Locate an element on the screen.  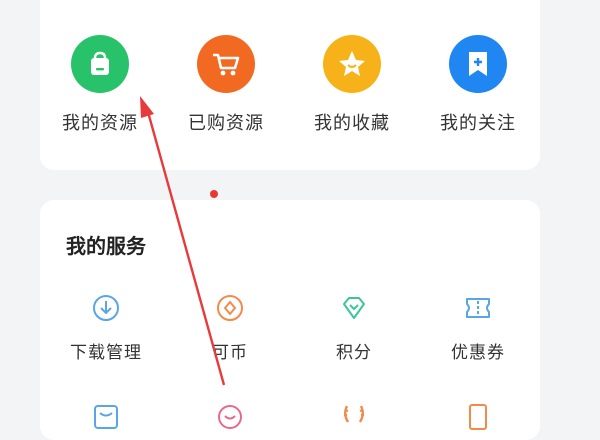
my-favorites-button: 我的收藏 is located at coordinates (352, 90).